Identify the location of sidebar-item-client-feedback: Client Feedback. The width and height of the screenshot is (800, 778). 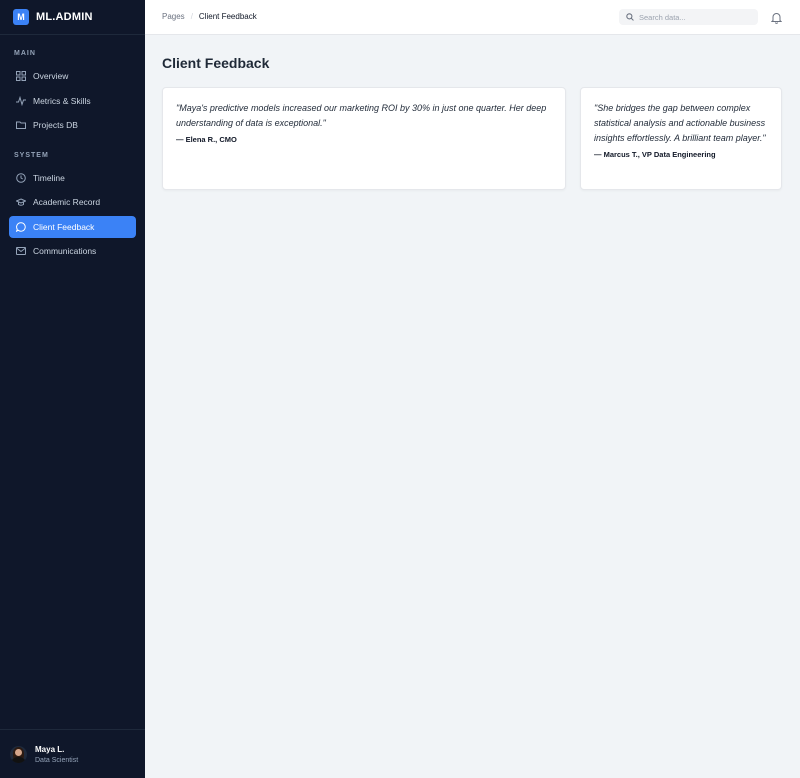
(72, 227).